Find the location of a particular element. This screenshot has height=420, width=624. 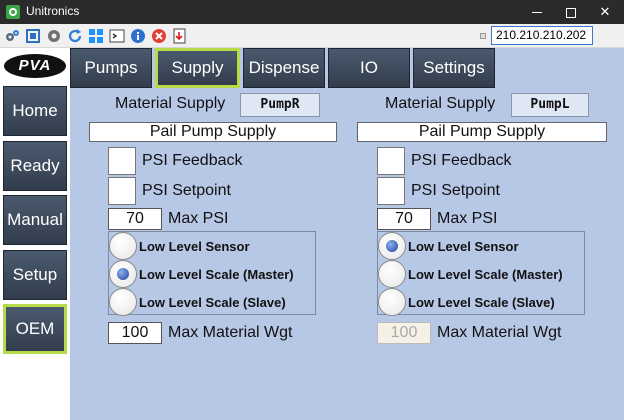

nav-home-button: Home is located at coordinates (35, 111).